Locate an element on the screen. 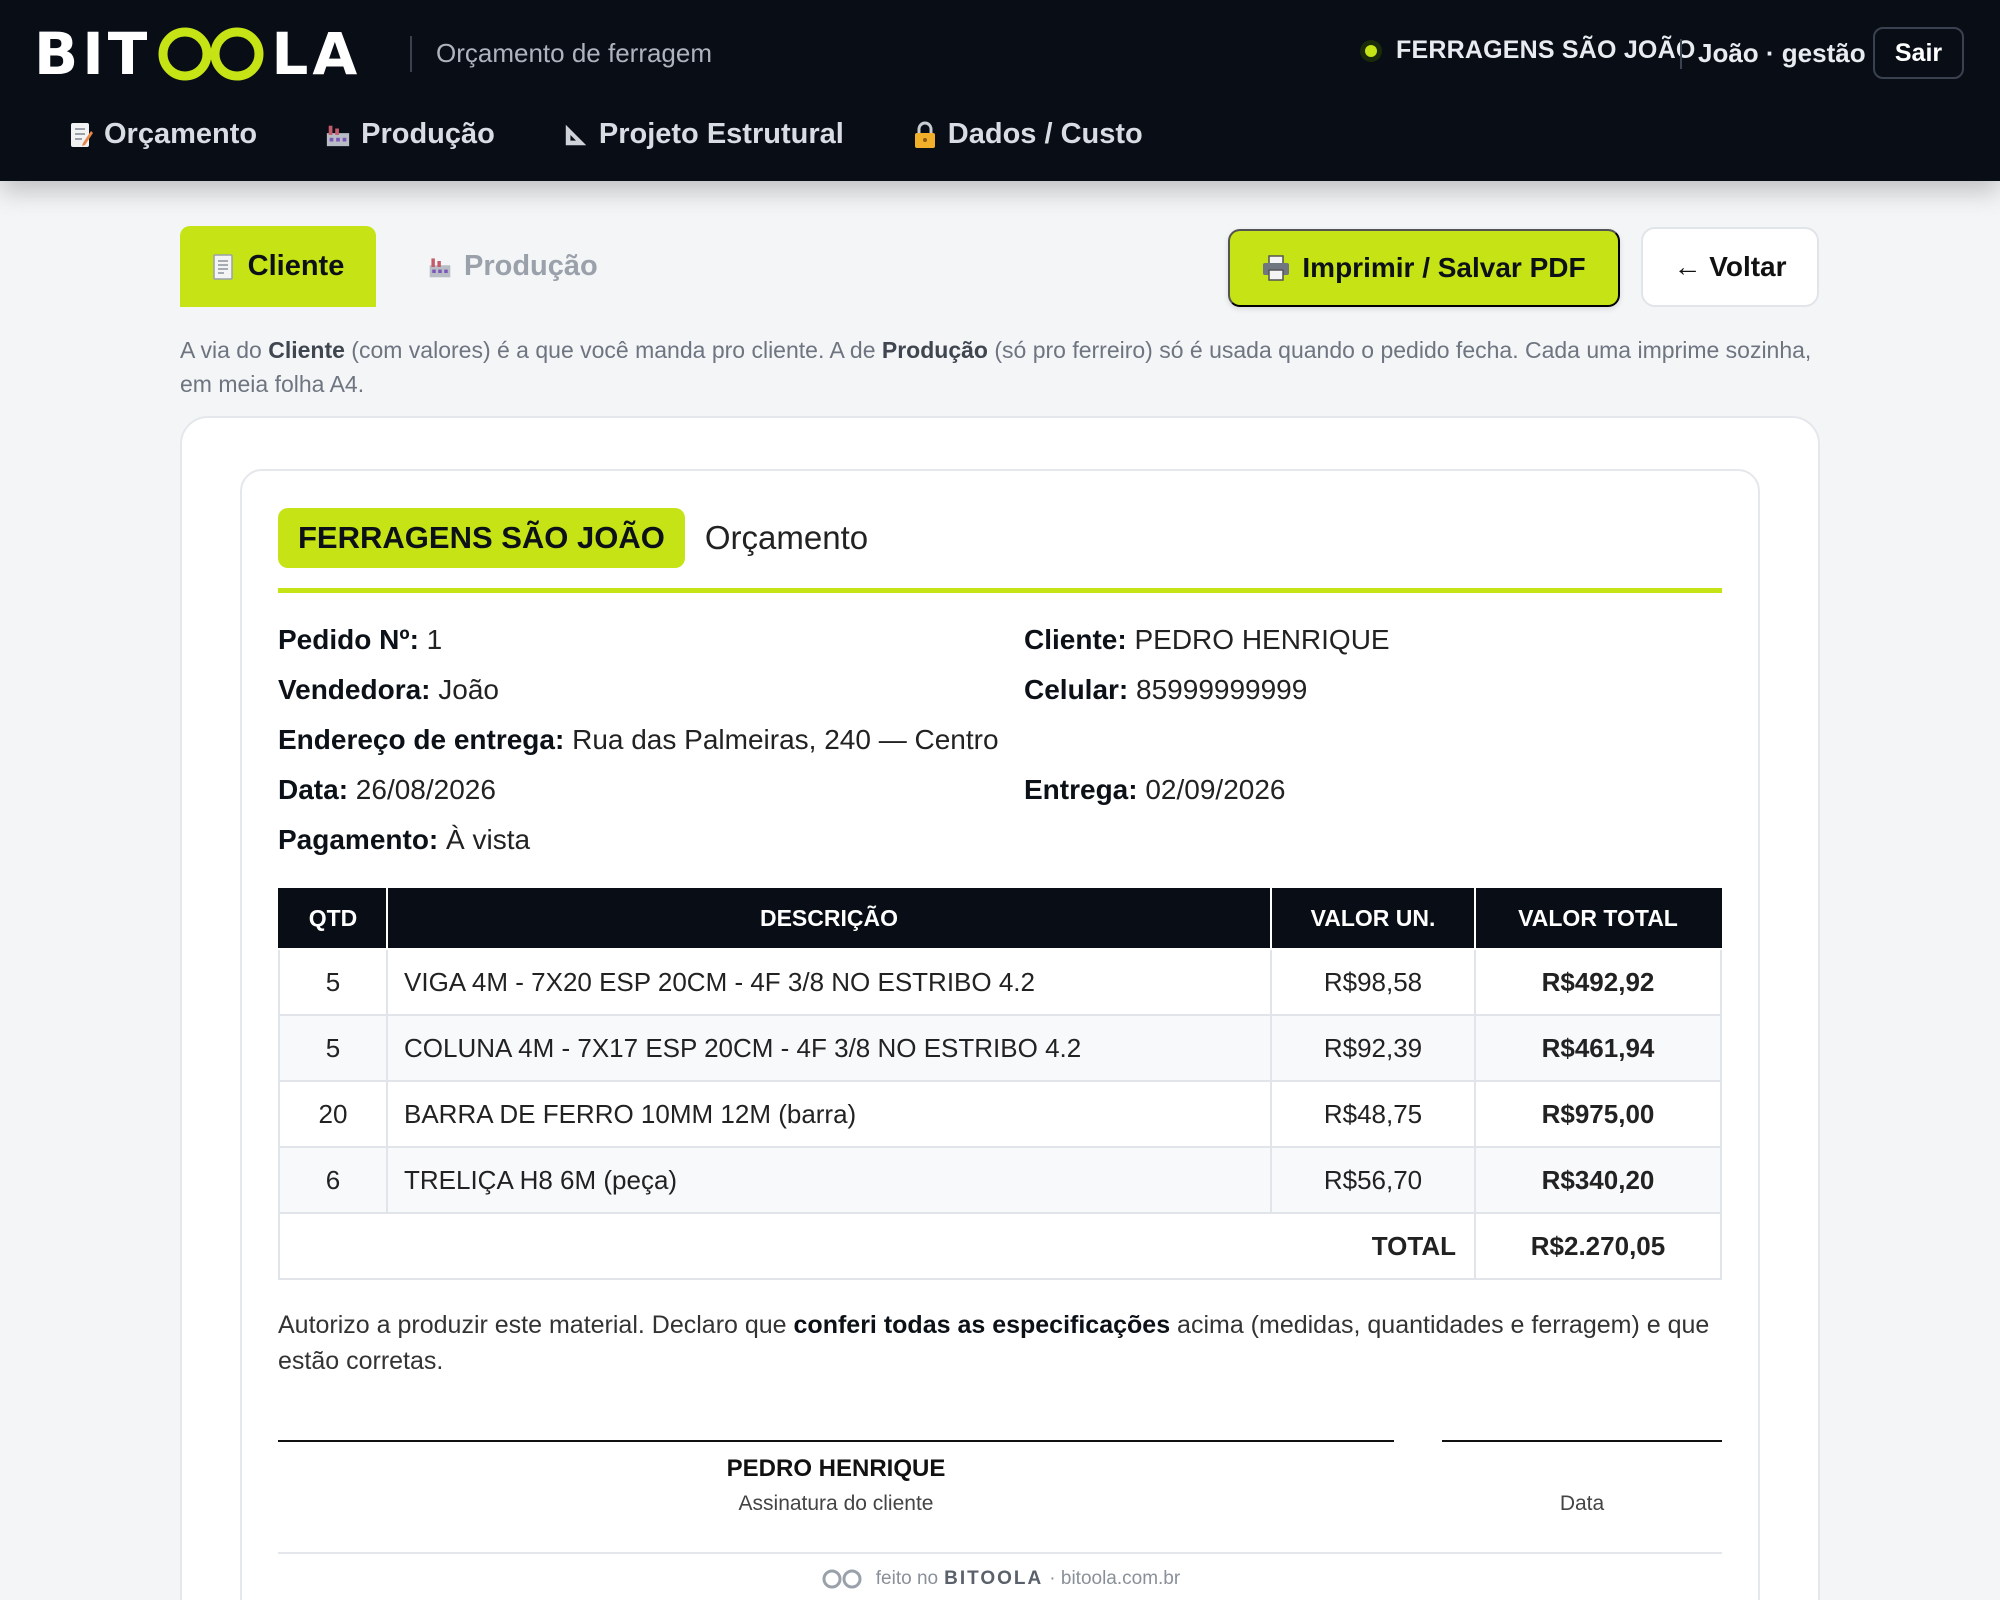 This screenshot has height=1600, width=2000. logo-text-right: LA is located at coordinates (316, 54).